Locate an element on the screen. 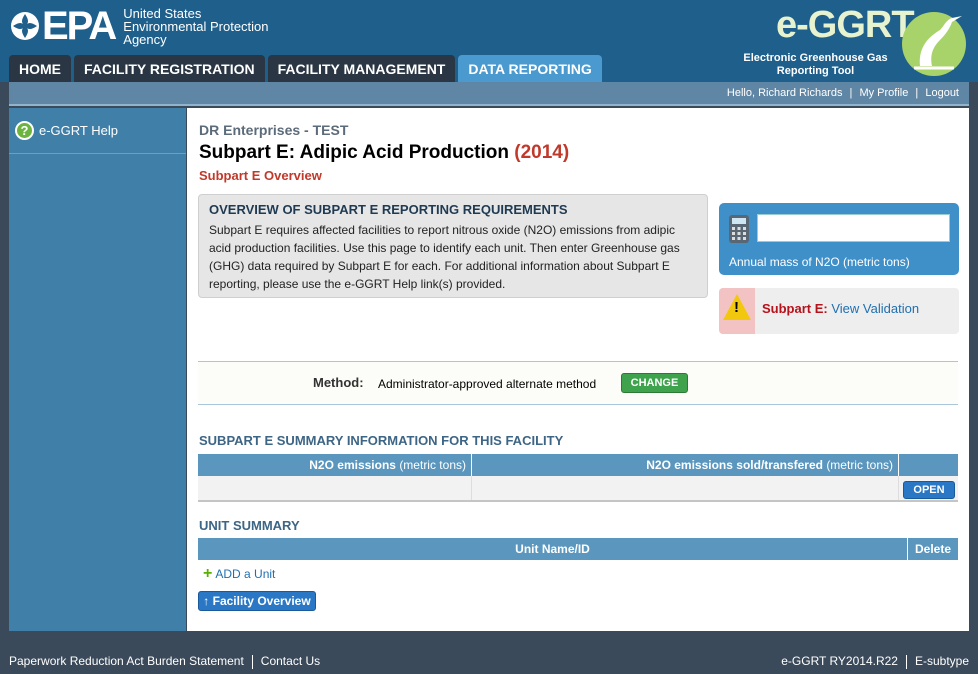  validation-panel: ! Subpart E: View Validation is located at coordinates (839, 311).